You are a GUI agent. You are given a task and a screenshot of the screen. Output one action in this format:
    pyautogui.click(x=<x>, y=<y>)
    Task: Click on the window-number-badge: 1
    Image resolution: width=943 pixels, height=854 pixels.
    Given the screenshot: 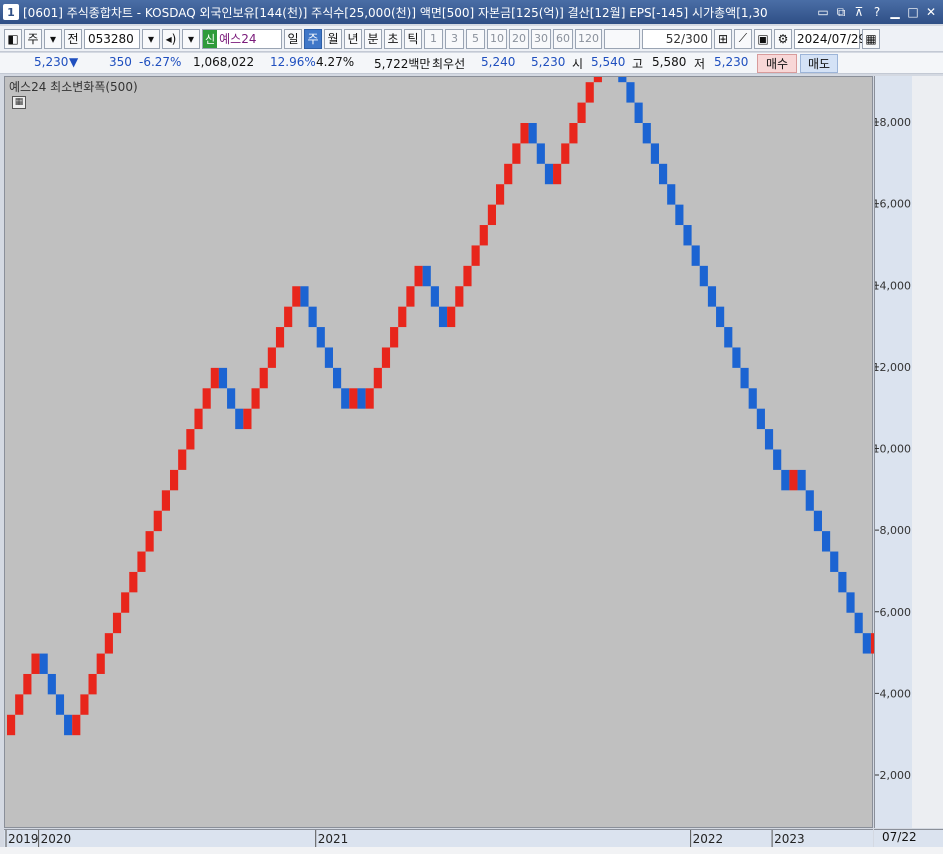 What is the action you would take?
    pyautogui.click(x=11, y=12)
    